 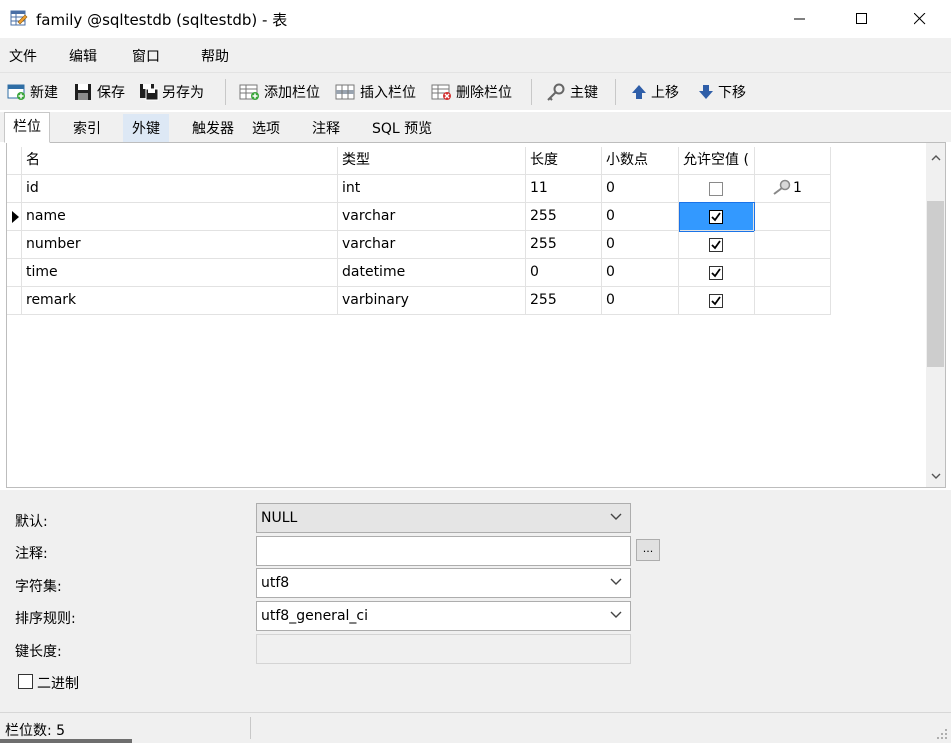 What do you see at coordinates (215, 56) in the screenshot?
I see `menu-help: 帮助` at bounding box center [215, 56].